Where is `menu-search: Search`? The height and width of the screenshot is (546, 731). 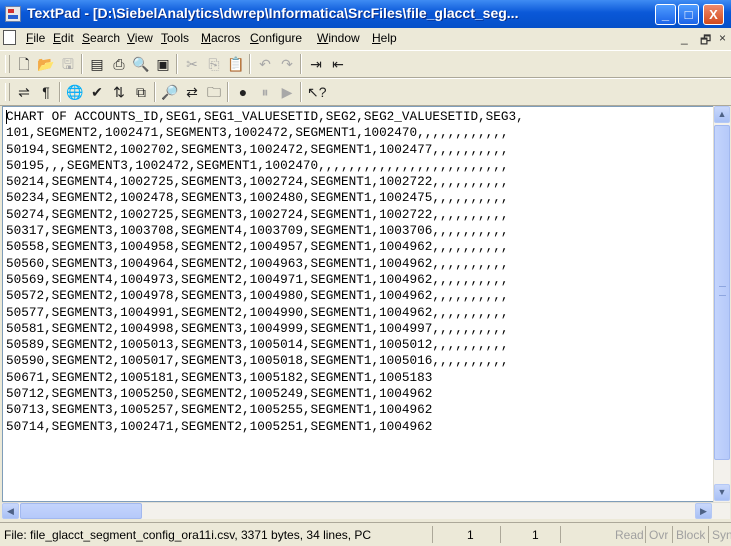 menu-search: Search is located at coordinates (101, 38).